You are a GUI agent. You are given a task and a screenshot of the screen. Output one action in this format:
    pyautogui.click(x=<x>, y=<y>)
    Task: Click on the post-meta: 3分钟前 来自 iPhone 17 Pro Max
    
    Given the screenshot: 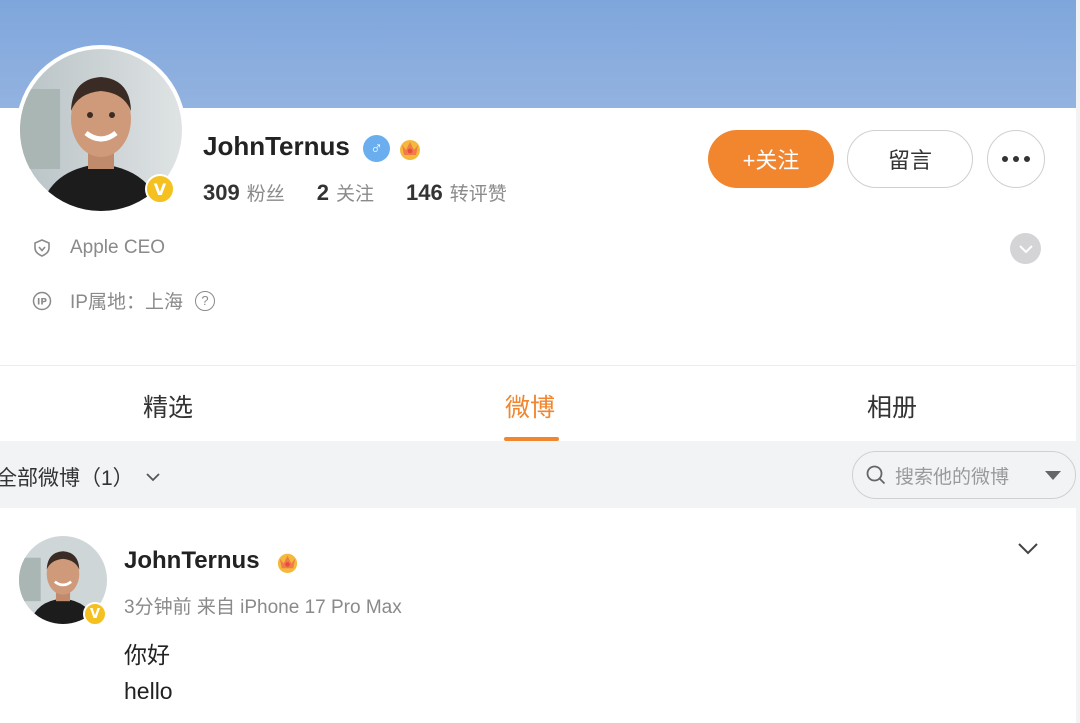 What is the action you would take?
    pyautogui.click(x=263, y=607)
    